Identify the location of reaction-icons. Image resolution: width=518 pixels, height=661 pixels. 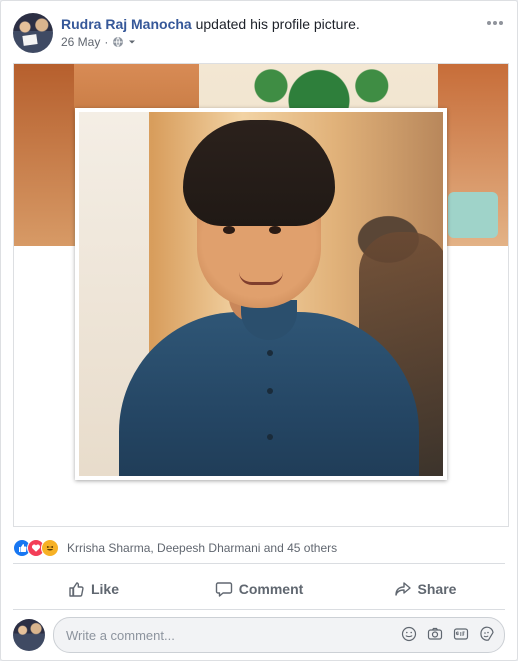
(36, 548).